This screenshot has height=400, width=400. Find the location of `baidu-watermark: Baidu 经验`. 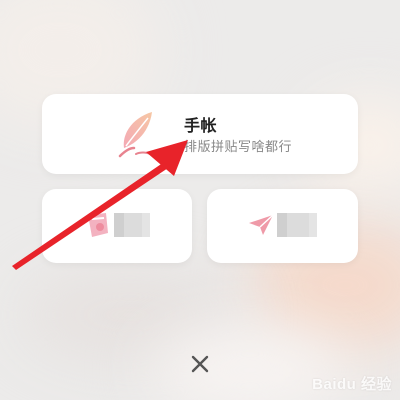

baidu-watermark: Baidu 经验 is located at coordinates (352, 384).